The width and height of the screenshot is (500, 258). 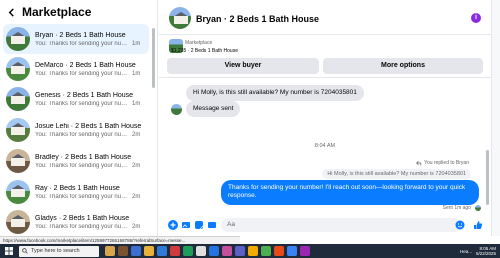 What do you see at coordinates (325, 146) in the screenshot?
I see `message-timestamp: 8:04 AM` at bounding box center [325, 146].